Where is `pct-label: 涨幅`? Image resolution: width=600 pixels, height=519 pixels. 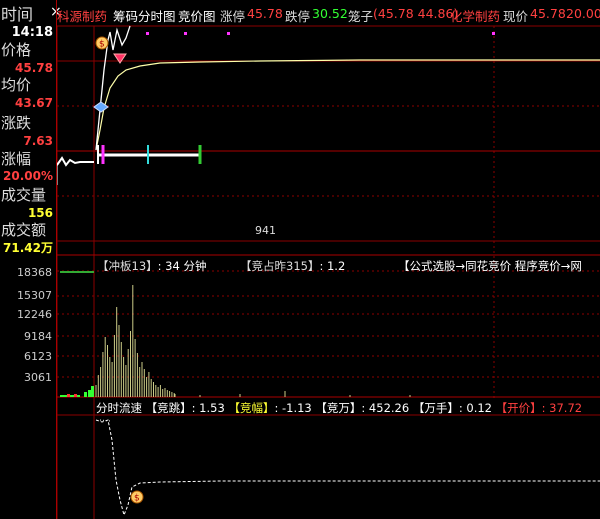 pct-label: 涨幅 is located at coordinates (16, 159).